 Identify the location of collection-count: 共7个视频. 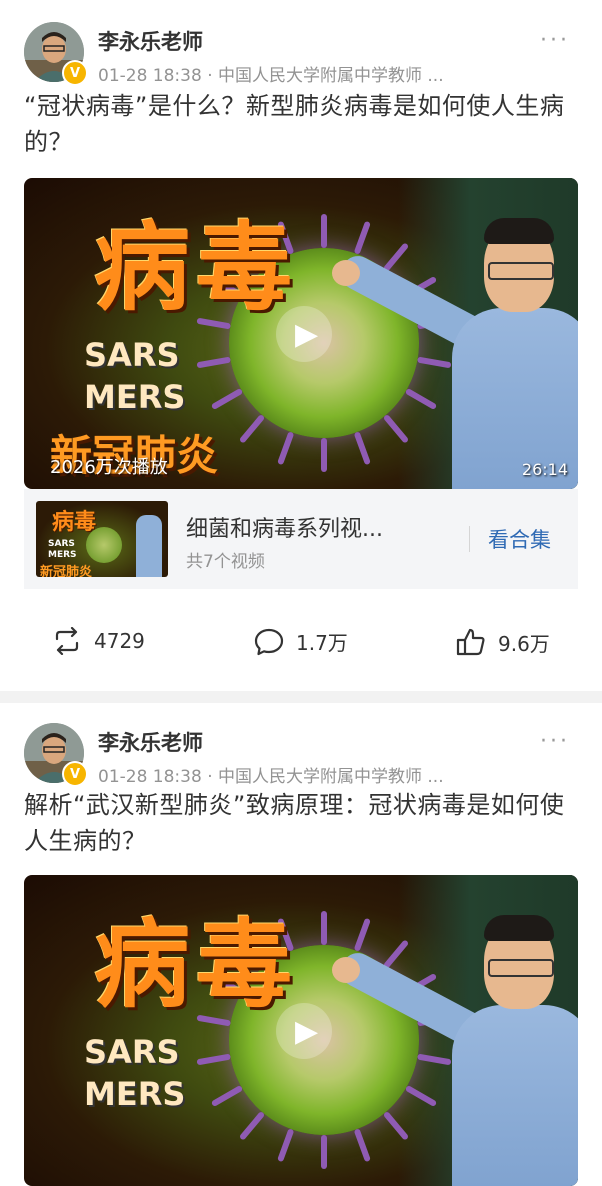
(225, 562).